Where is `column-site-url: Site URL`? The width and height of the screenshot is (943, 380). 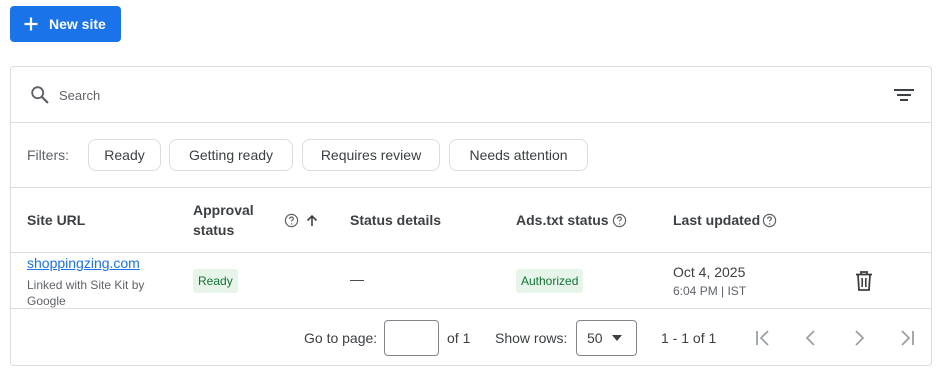
column-site-url: Site URL is located at coordinates (56, 220).